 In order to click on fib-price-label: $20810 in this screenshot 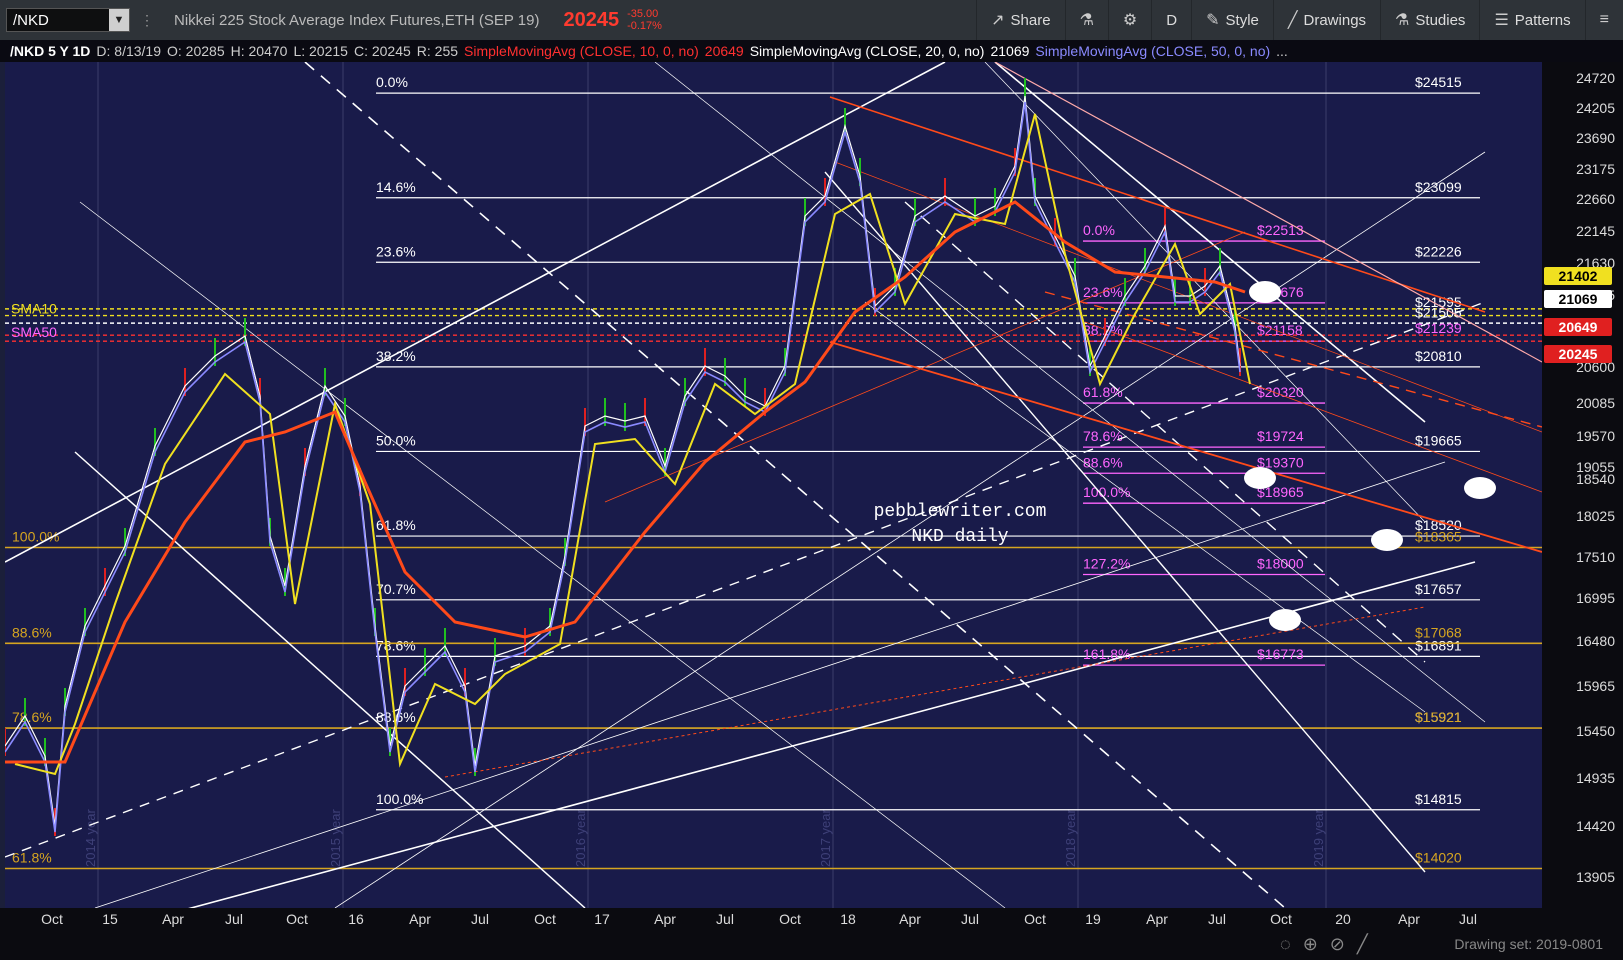, I will do `click(1438, 356)`.